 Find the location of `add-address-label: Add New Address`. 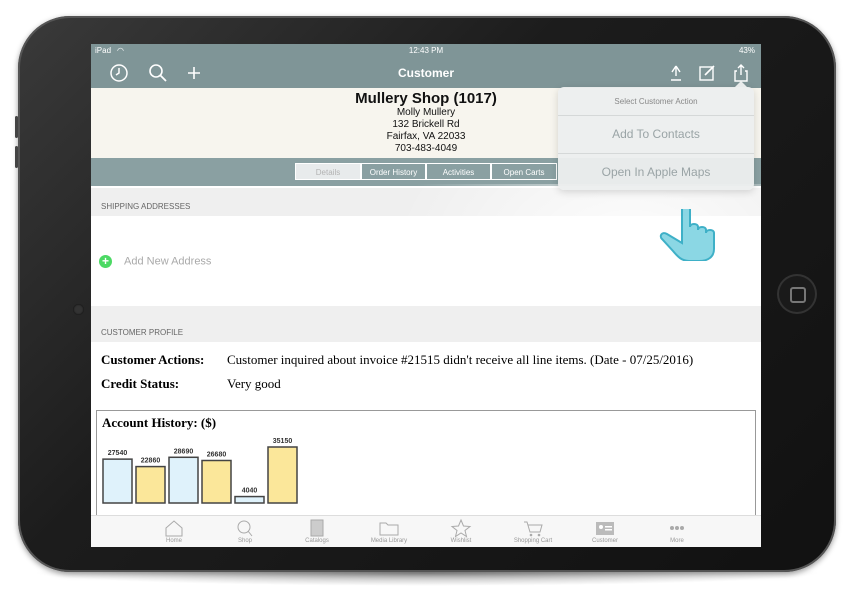

add-address-label: Add New Address is located at coordinates (168, 261).